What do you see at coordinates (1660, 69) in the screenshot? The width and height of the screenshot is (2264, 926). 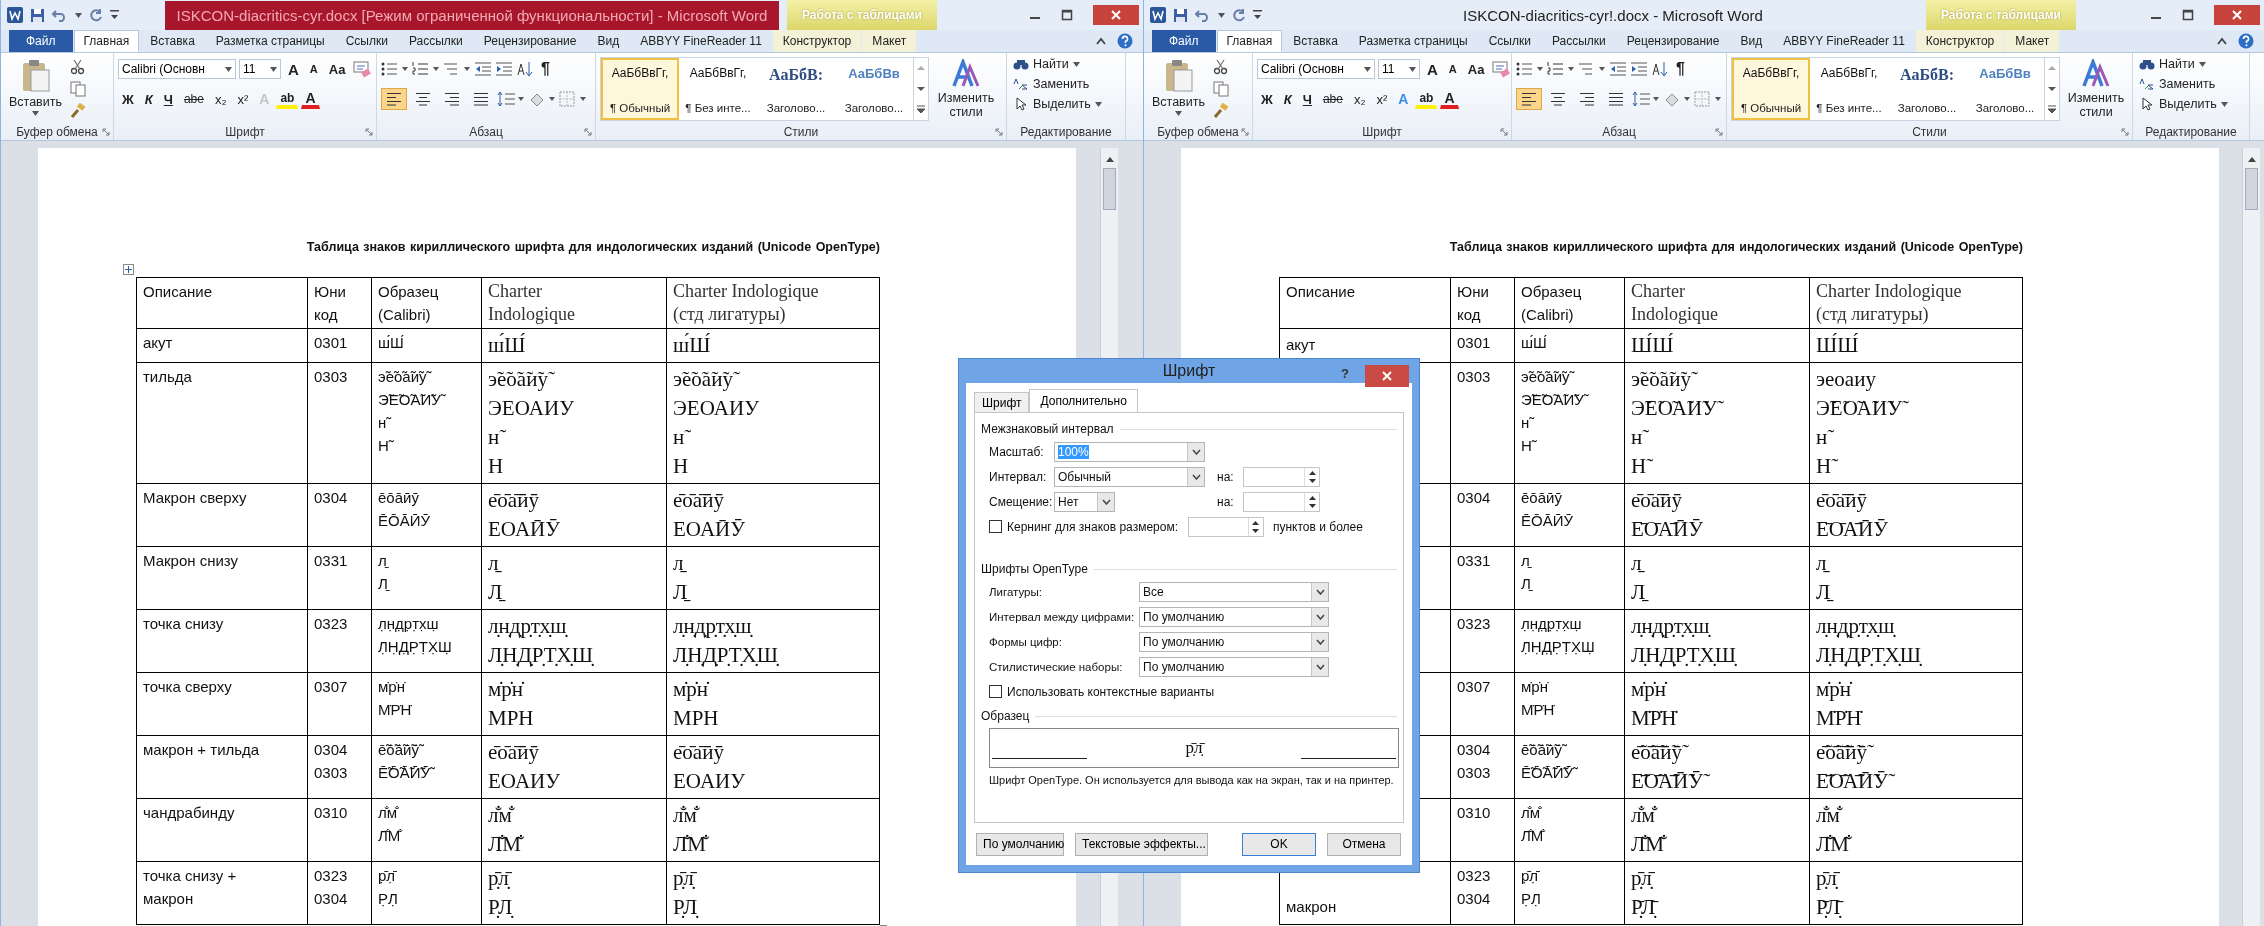 I see `sort-icon` at bounding box center [1660, 69].